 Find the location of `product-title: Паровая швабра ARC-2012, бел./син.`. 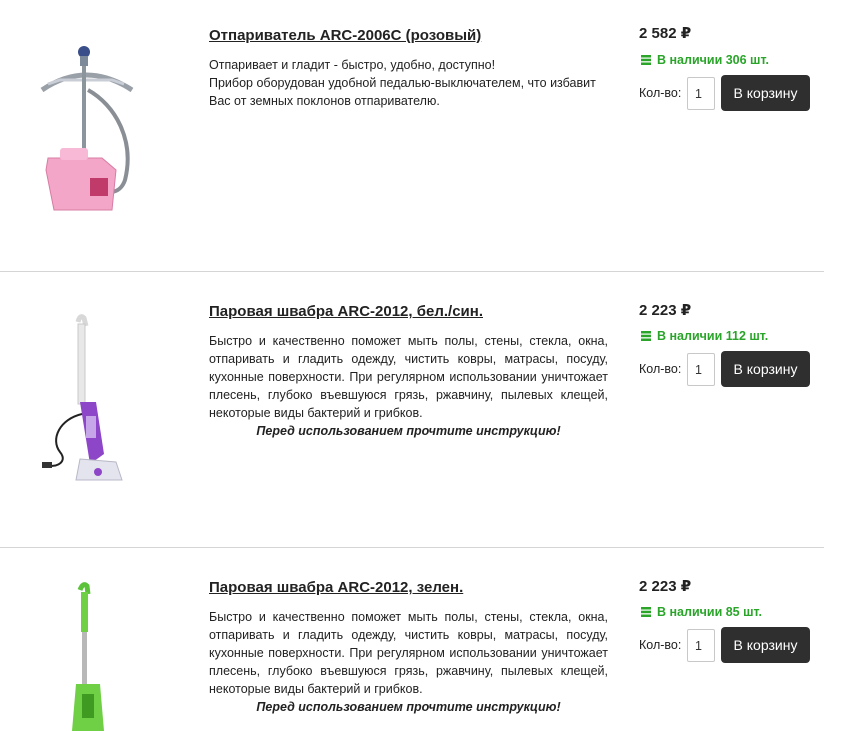

product-title: Паровая швабра ARC-2012, бел./син. is located at coordinates (346, 311).